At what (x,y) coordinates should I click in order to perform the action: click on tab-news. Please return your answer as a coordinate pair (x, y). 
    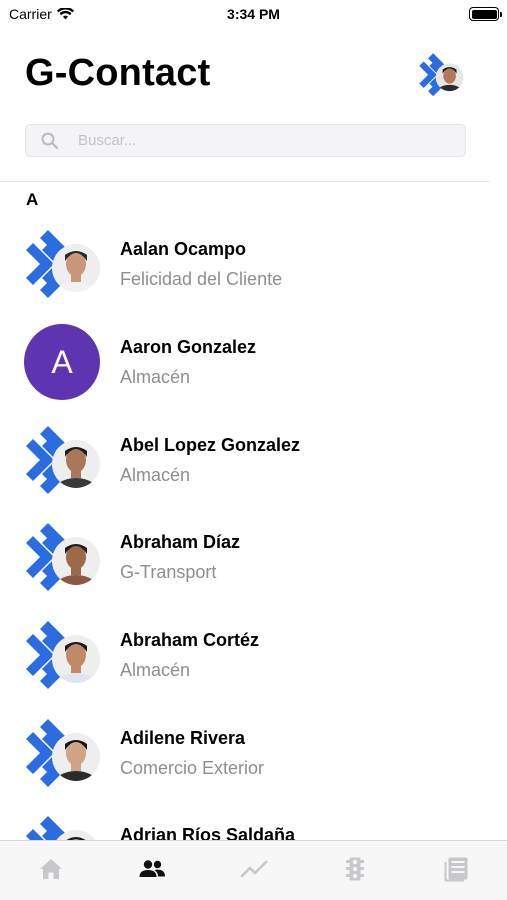
    Looking at the image, I should click on (456, 870).